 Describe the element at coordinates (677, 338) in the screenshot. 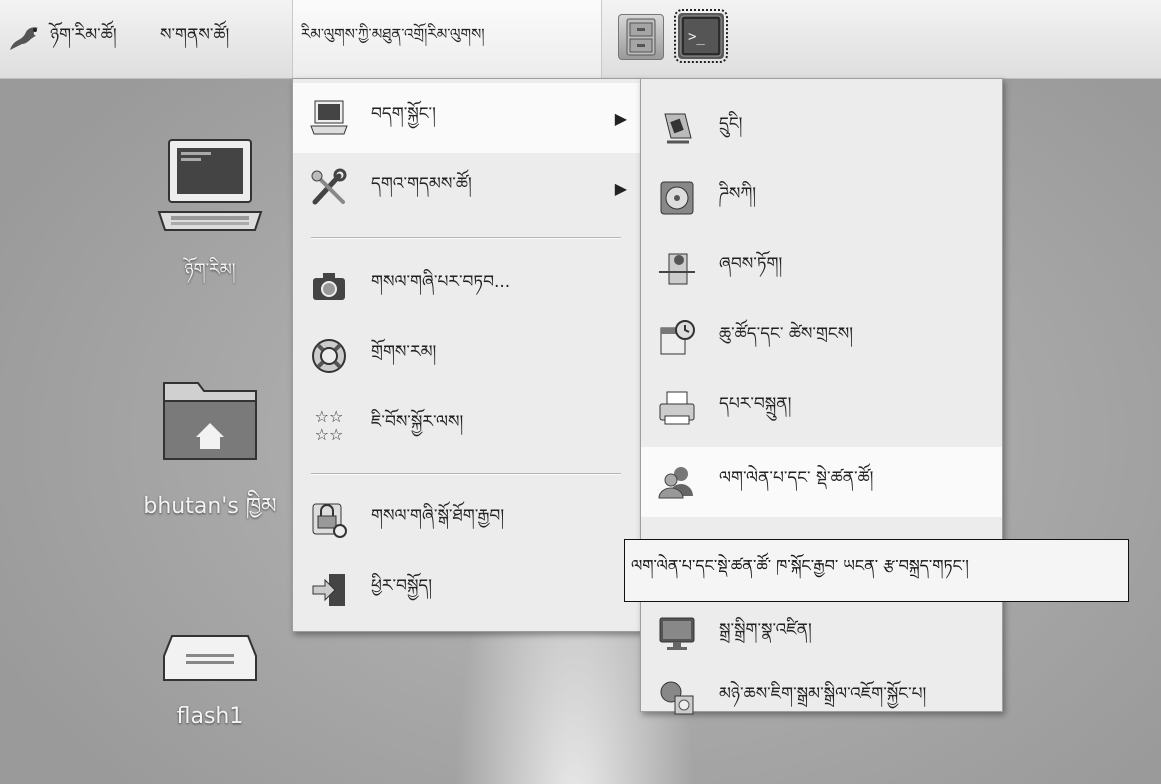

I see `calendar-clock-icon` at that location.